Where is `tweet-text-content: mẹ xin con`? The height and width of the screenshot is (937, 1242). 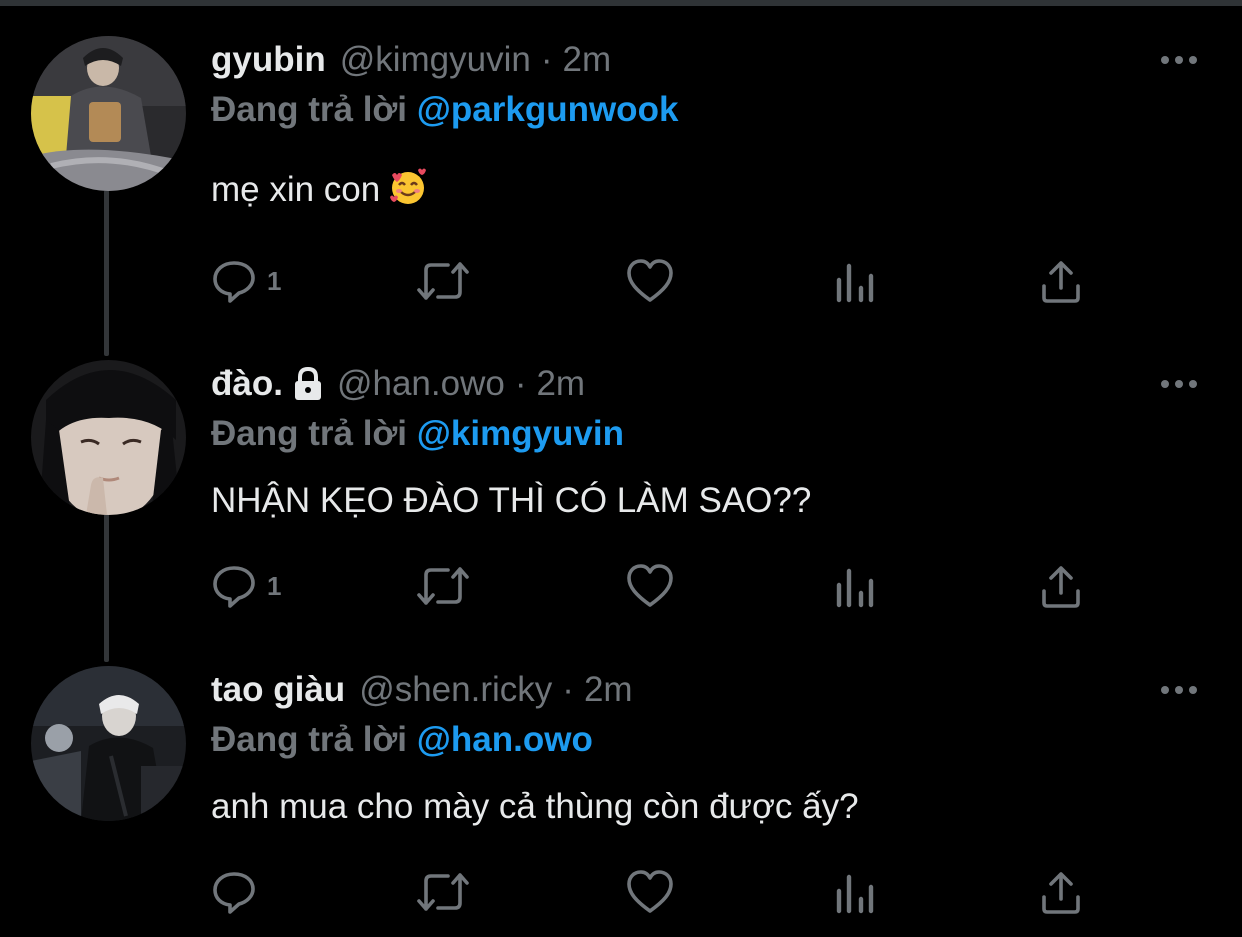
tweet-text-content: mẹ xin con is located at coordinates (296, 189).